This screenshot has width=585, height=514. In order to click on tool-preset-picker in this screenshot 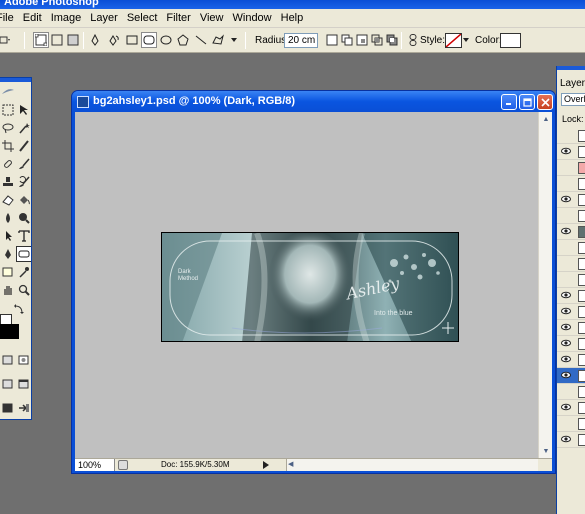, I will do `click(5, 40)`.